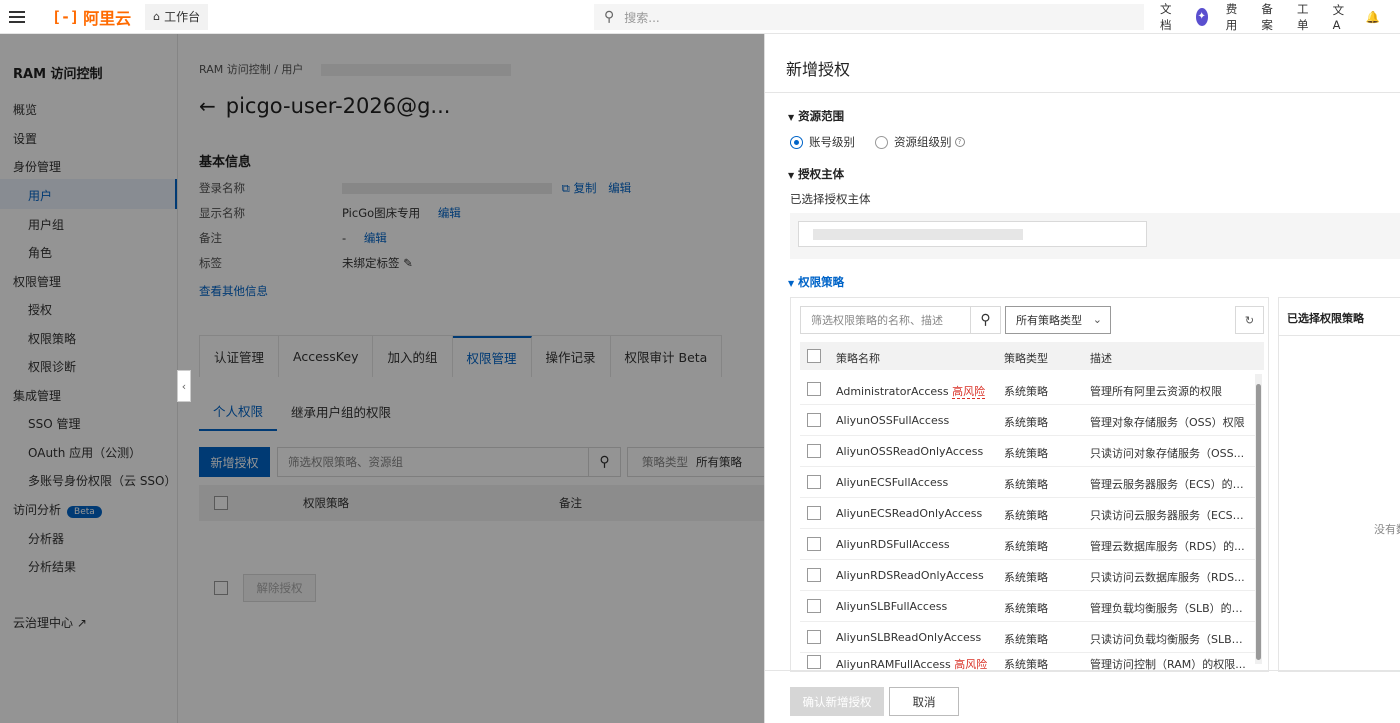 This screenshot has height=723, width=1400. I want to click on redacted-principal, so click(918, 234).